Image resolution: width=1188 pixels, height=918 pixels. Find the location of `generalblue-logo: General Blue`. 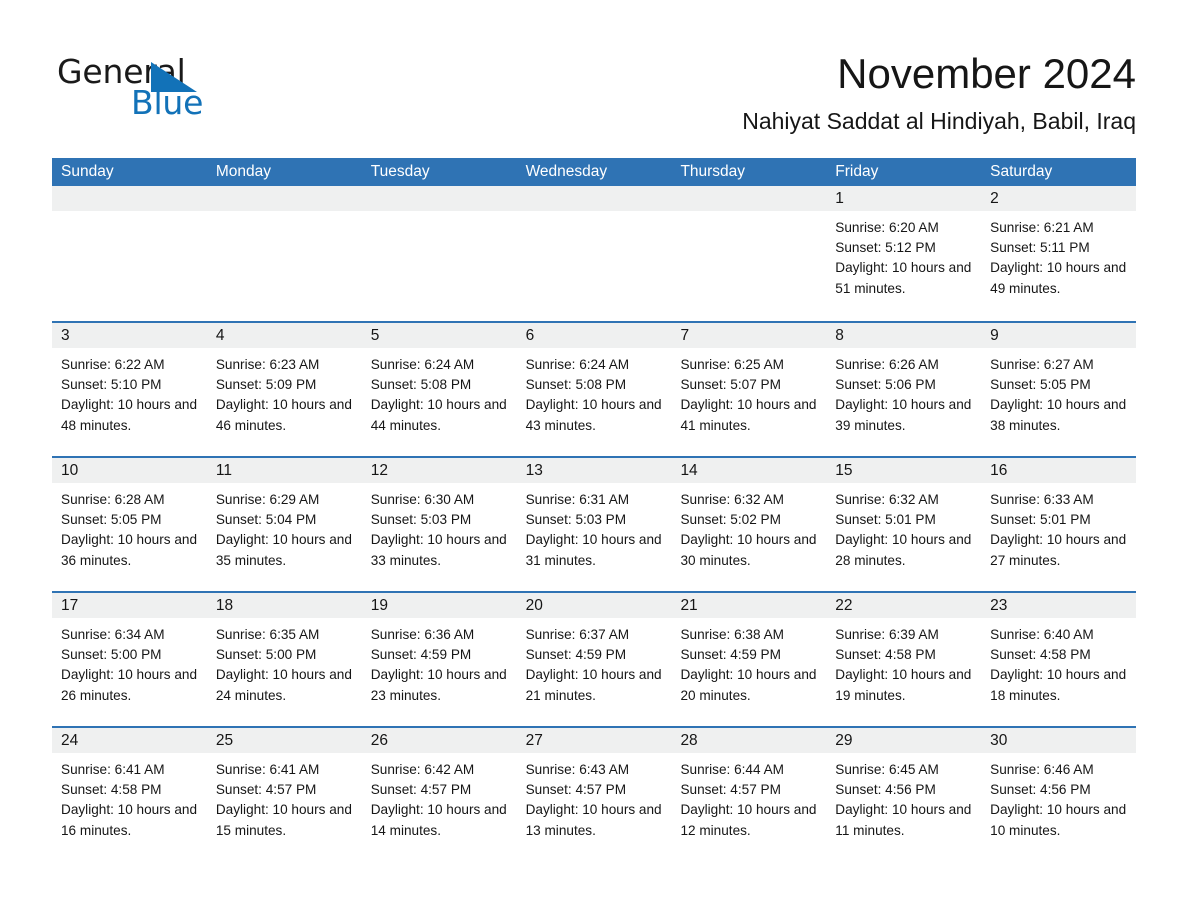

generalblue-logo: General Blue is located at coordinates (137, 89).